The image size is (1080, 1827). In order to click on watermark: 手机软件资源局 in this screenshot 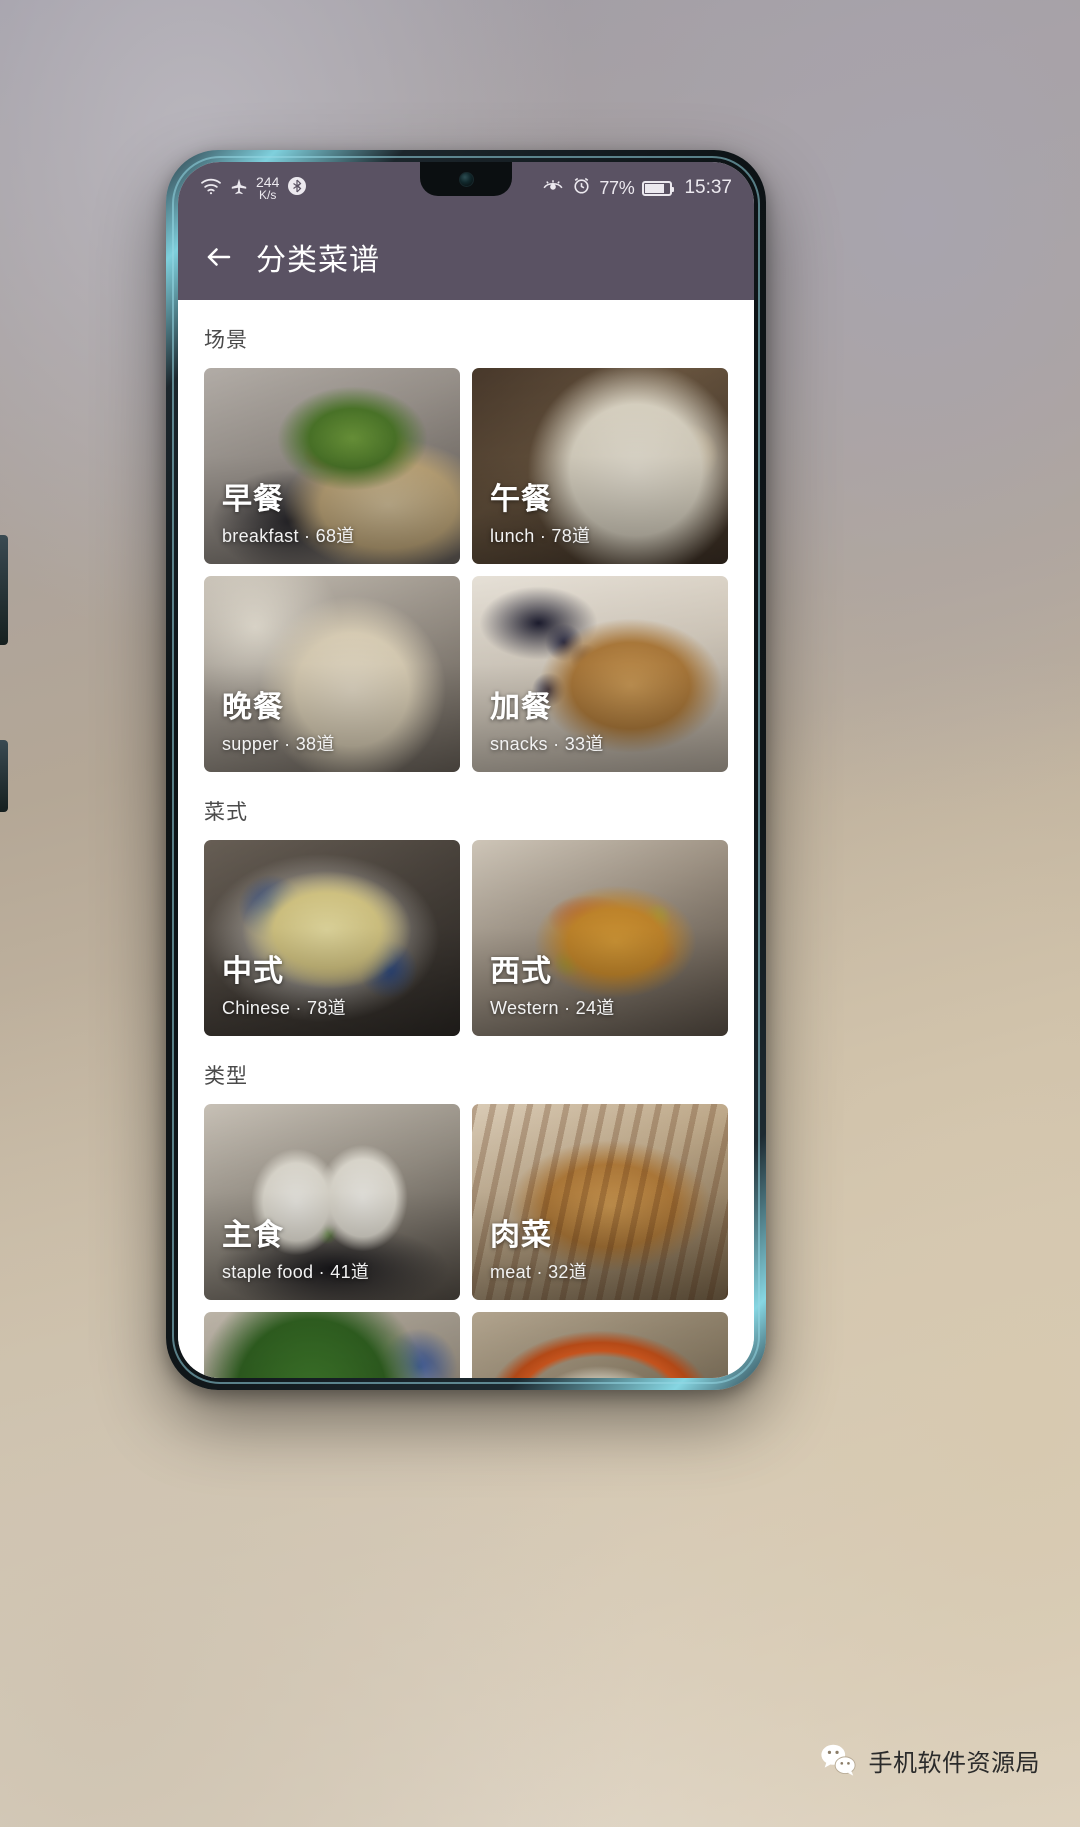, I will do `click(930, 1760)`.